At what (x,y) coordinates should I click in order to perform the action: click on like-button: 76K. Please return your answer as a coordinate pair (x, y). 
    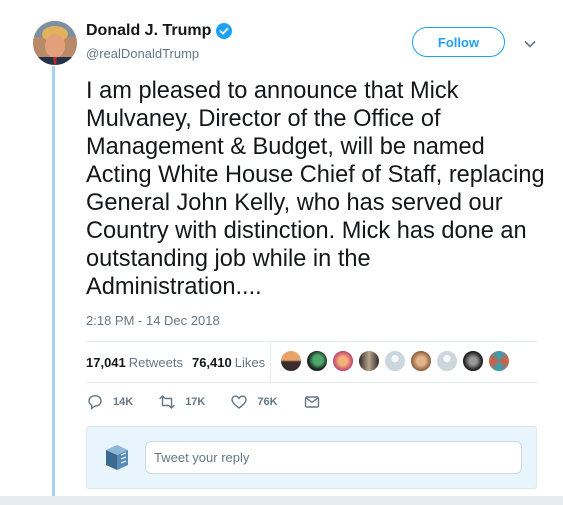
    Looking at the image, I should click on (254, 402).